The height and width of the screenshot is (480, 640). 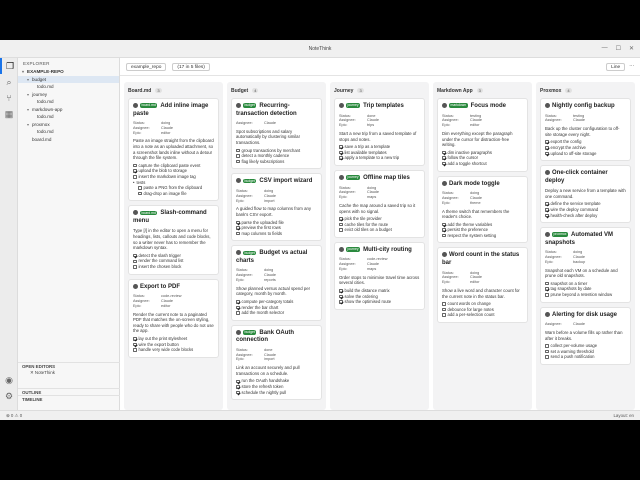 I want to click on more-icon: ⋯, so click(x=631, y=66).